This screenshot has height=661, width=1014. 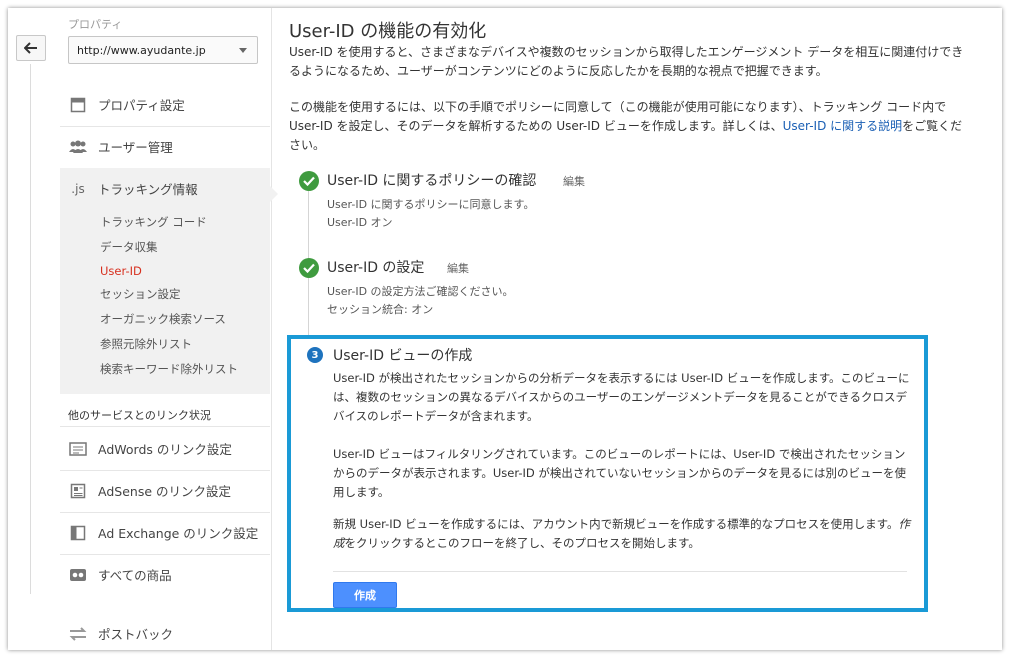 What do you see at coordinates (522, 543) in the screenshot?
I see `step3-paragraph-3-text-end: をクリックするとこのフローを終了し、そのプロセスを開始します。` at bounding box center [522, 543].